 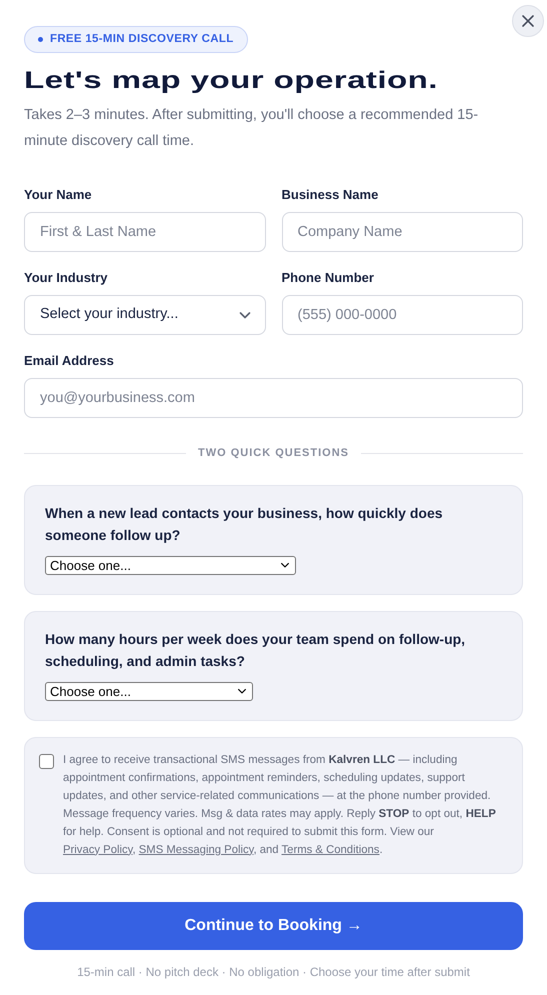 What do you see at coordinates (402, 315) in the screenshot?
I see `input-field: (555) 000-0000` at bounding box center [402, 315].